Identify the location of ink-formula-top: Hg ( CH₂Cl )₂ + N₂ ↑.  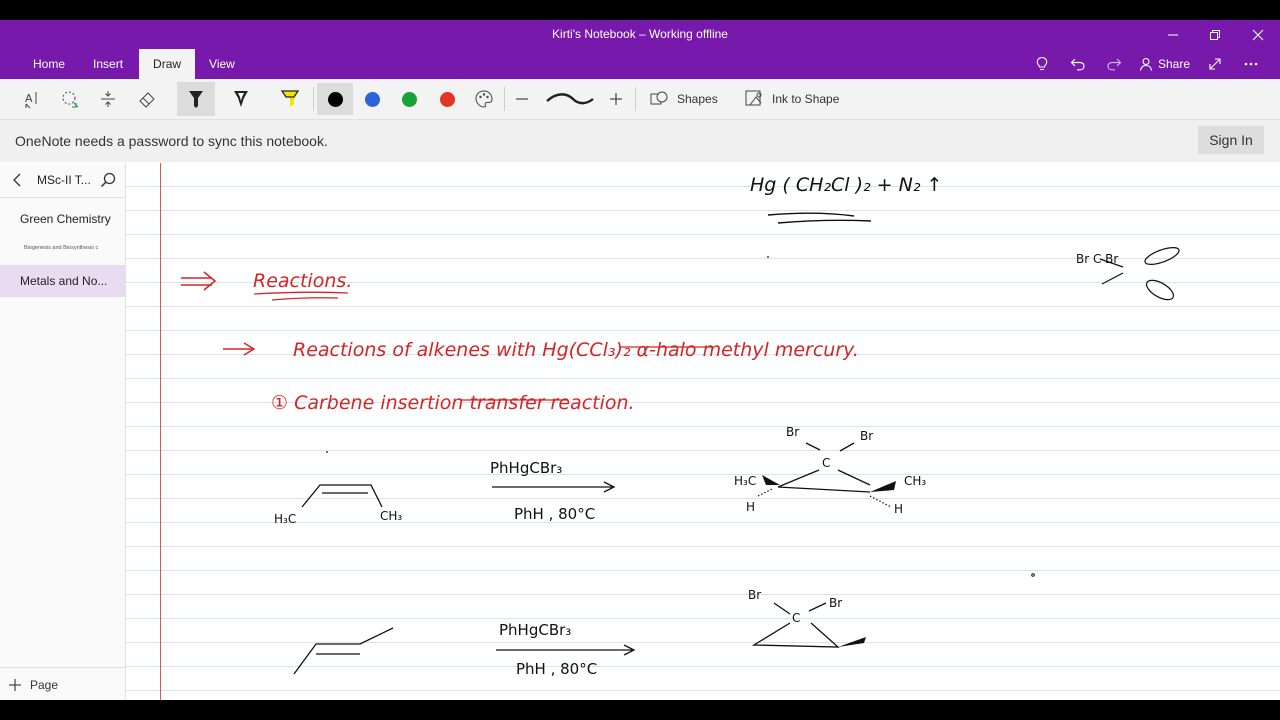
(846, 185).